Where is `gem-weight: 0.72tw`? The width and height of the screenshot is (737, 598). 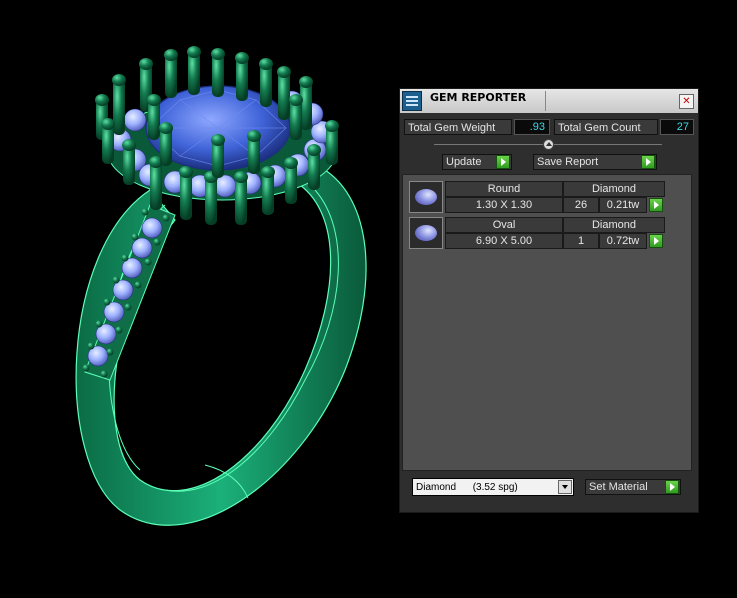
gem-weight: 0.72tw is located at coordinates (623, 241).